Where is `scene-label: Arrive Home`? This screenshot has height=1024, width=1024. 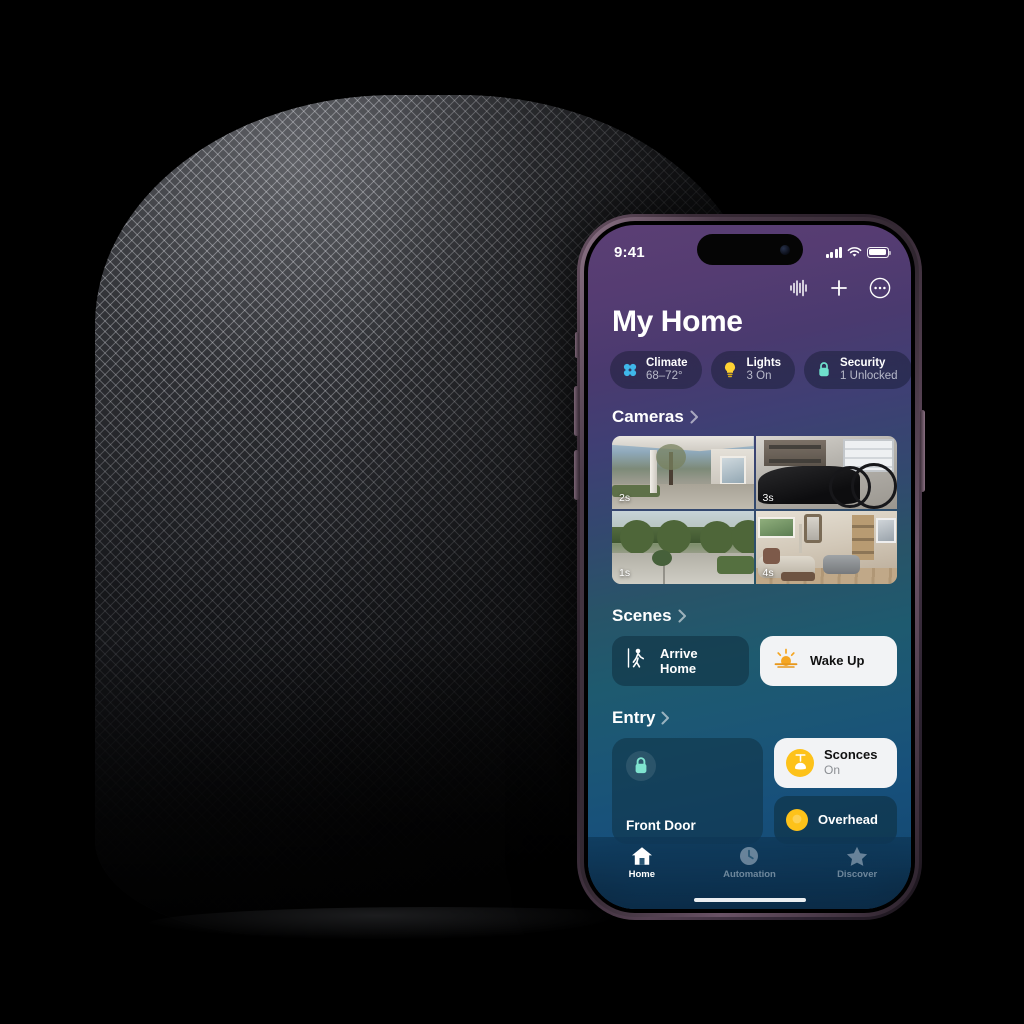
scene-label: Arrive Home is located at coordinates (679, 660).